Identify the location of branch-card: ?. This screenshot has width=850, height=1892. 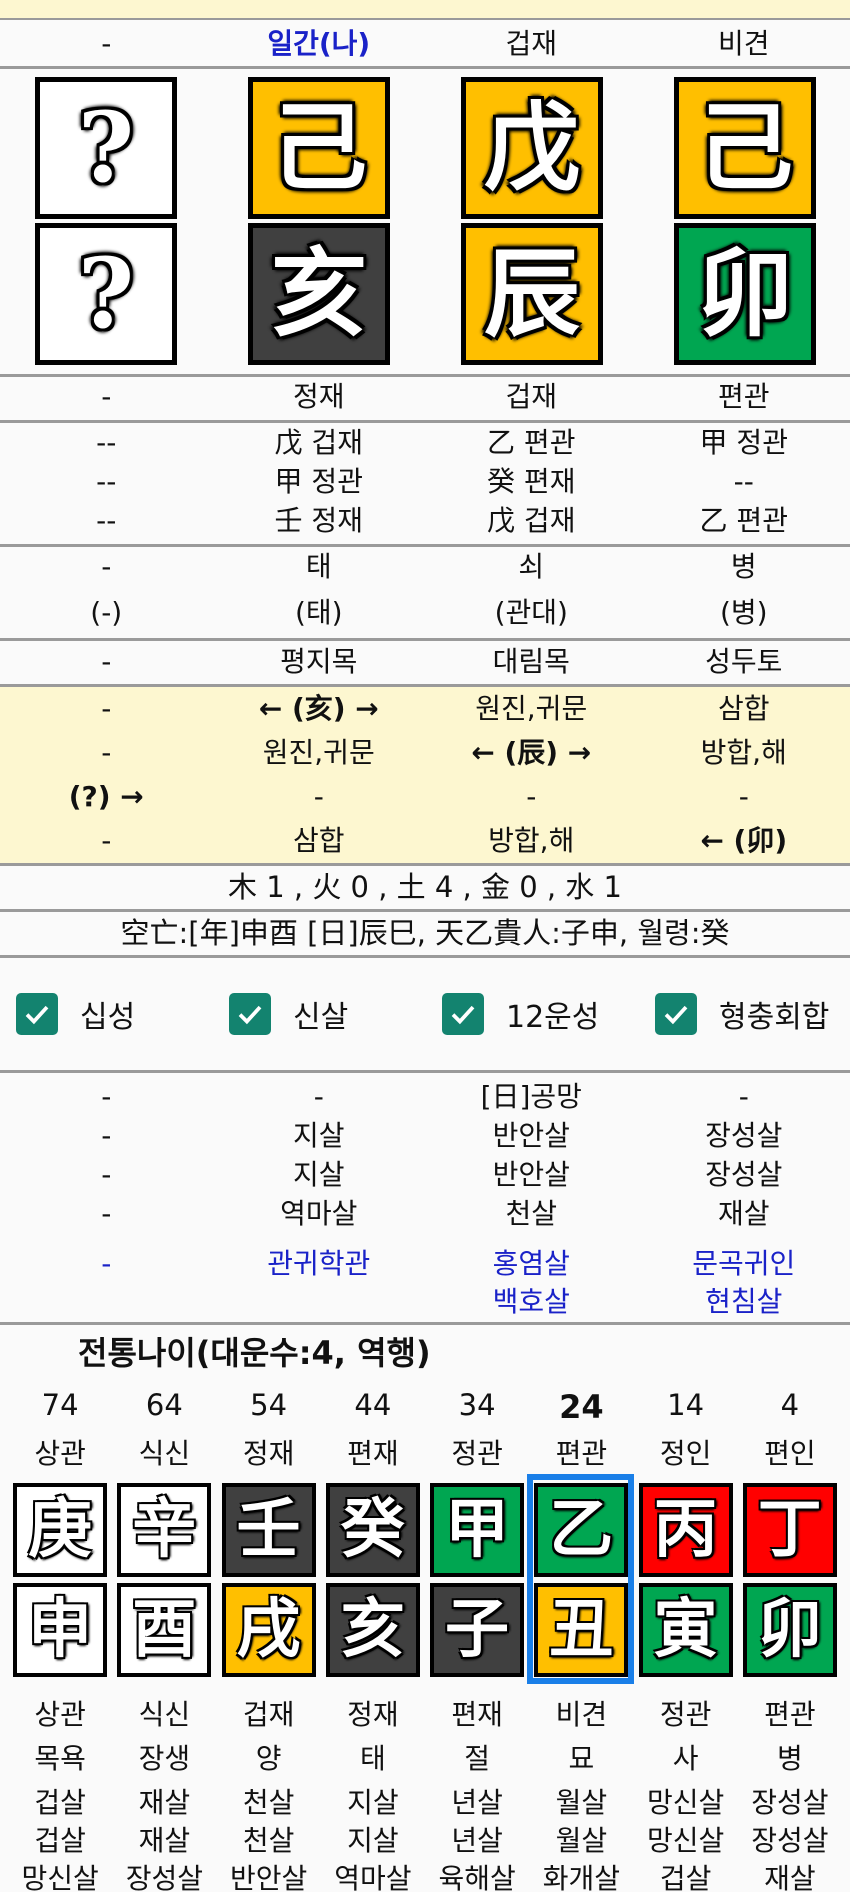
(106, 294).